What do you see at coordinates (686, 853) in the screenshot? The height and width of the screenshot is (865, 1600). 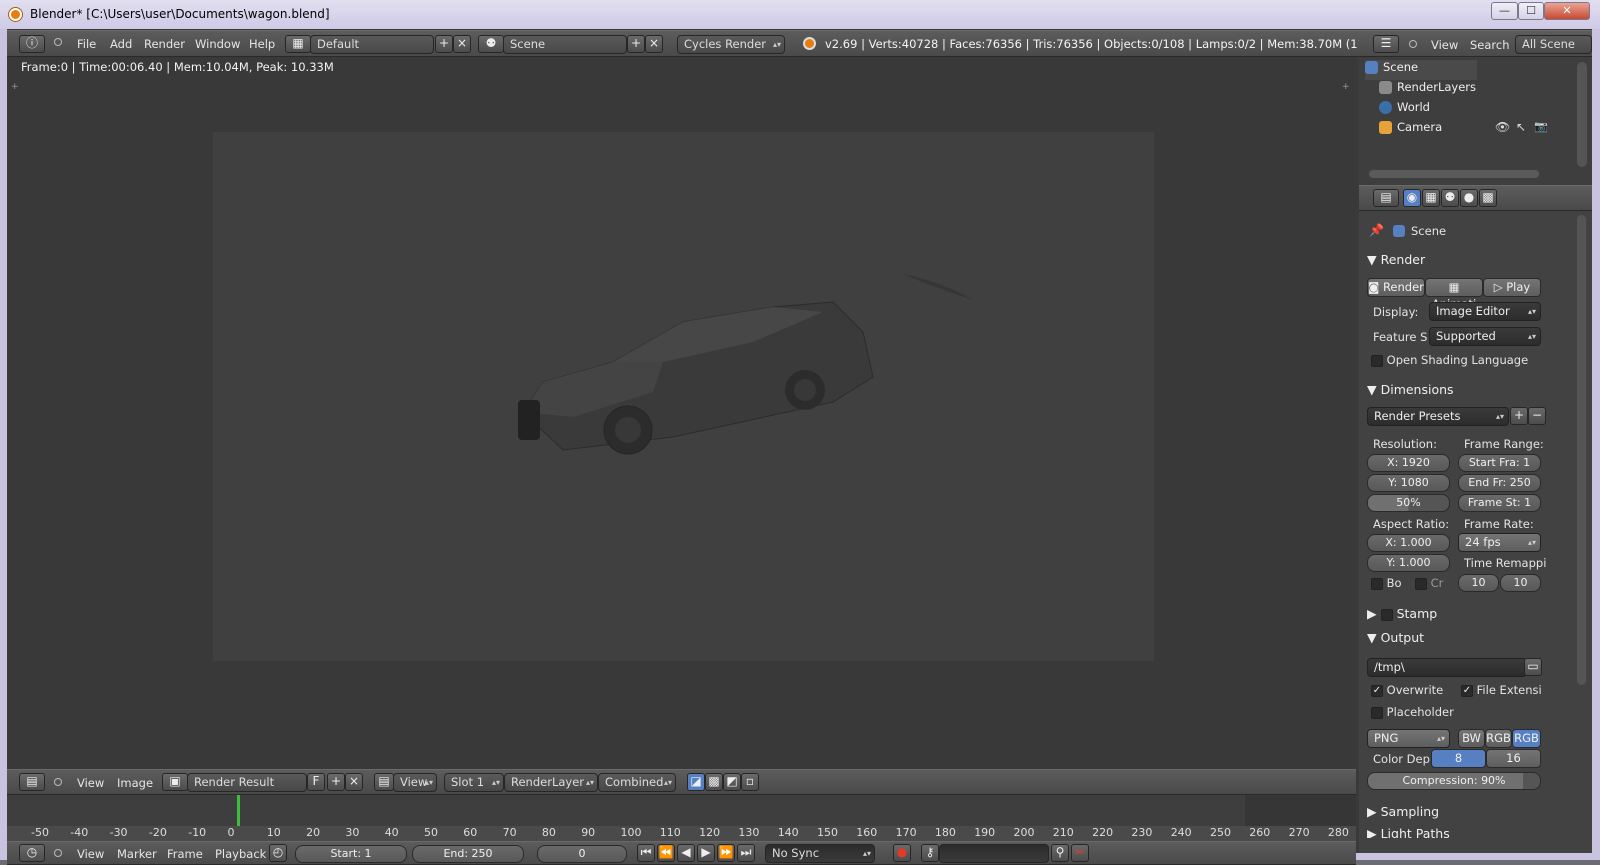 I see `play-reverse-icon: ◀` at bounding box center [686, 853].